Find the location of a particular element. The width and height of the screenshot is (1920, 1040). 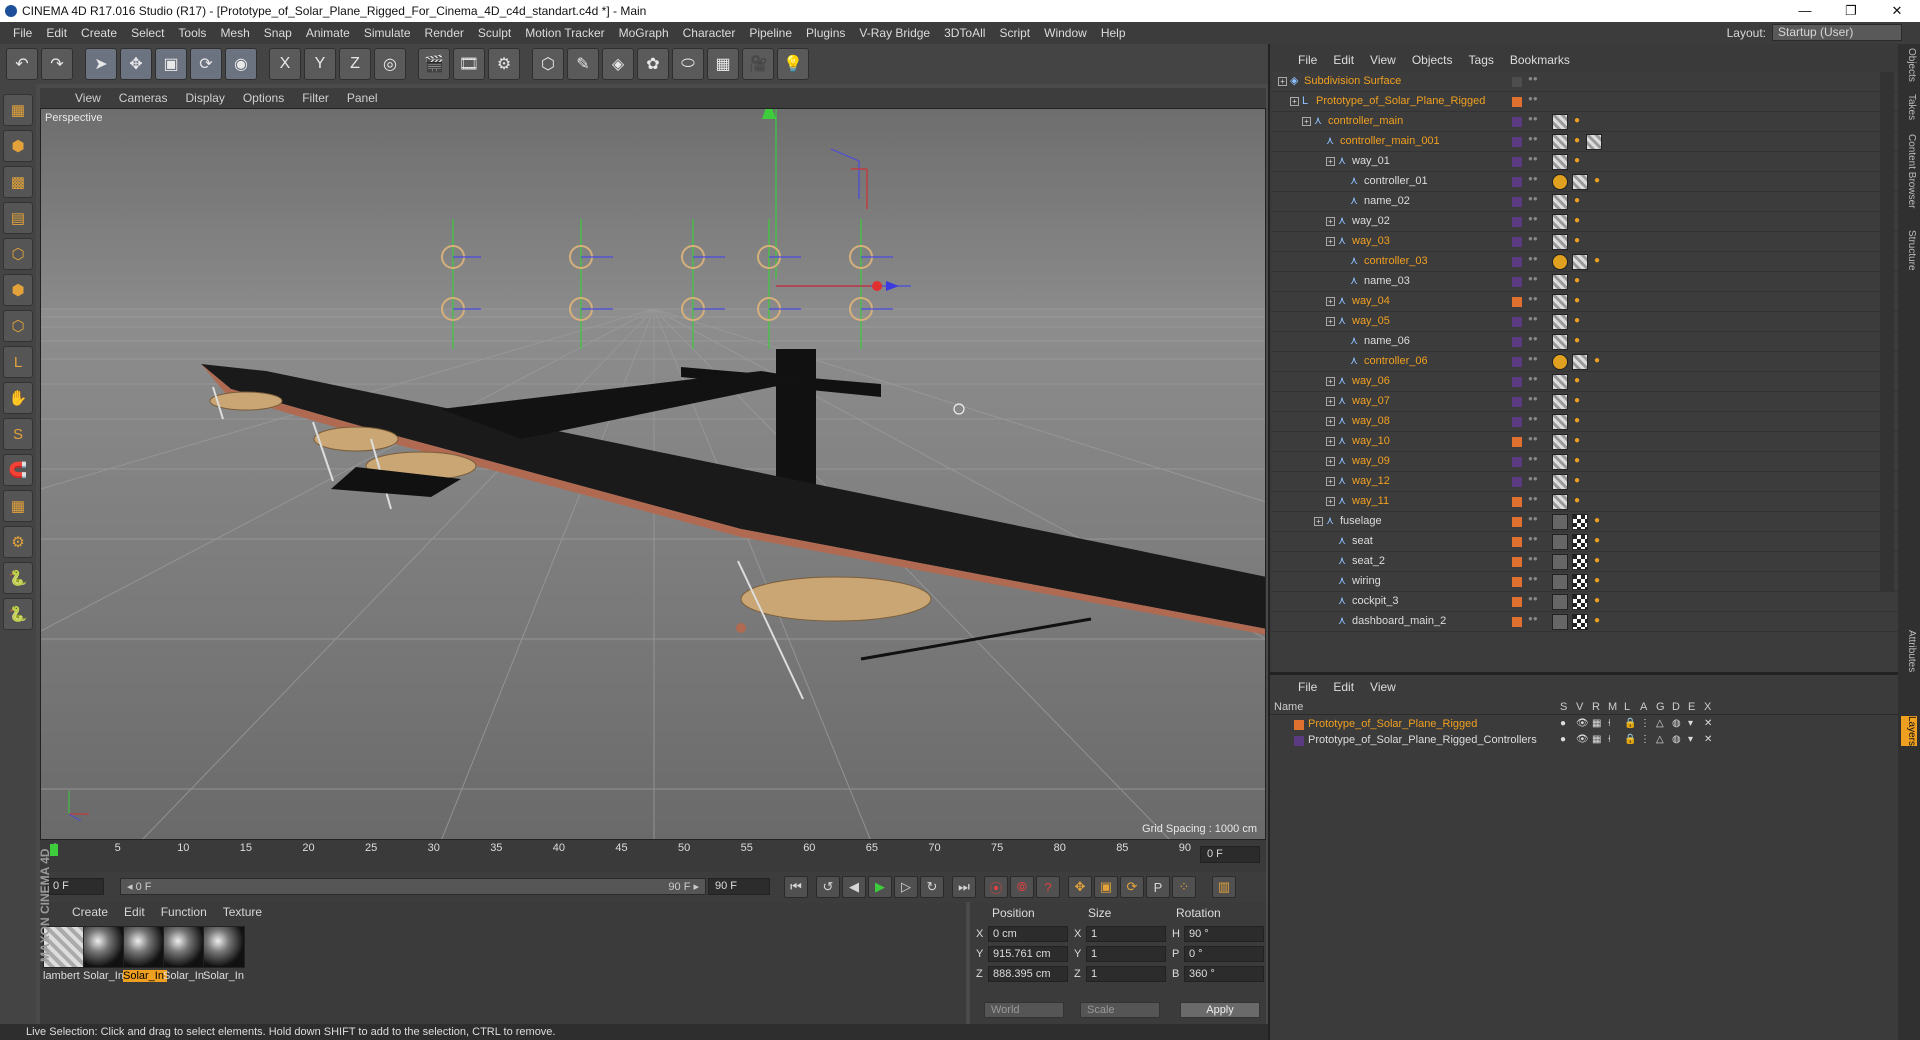

range-slider: ◂ 0 F 90 F ▸ is located at coordinates (413, 886).